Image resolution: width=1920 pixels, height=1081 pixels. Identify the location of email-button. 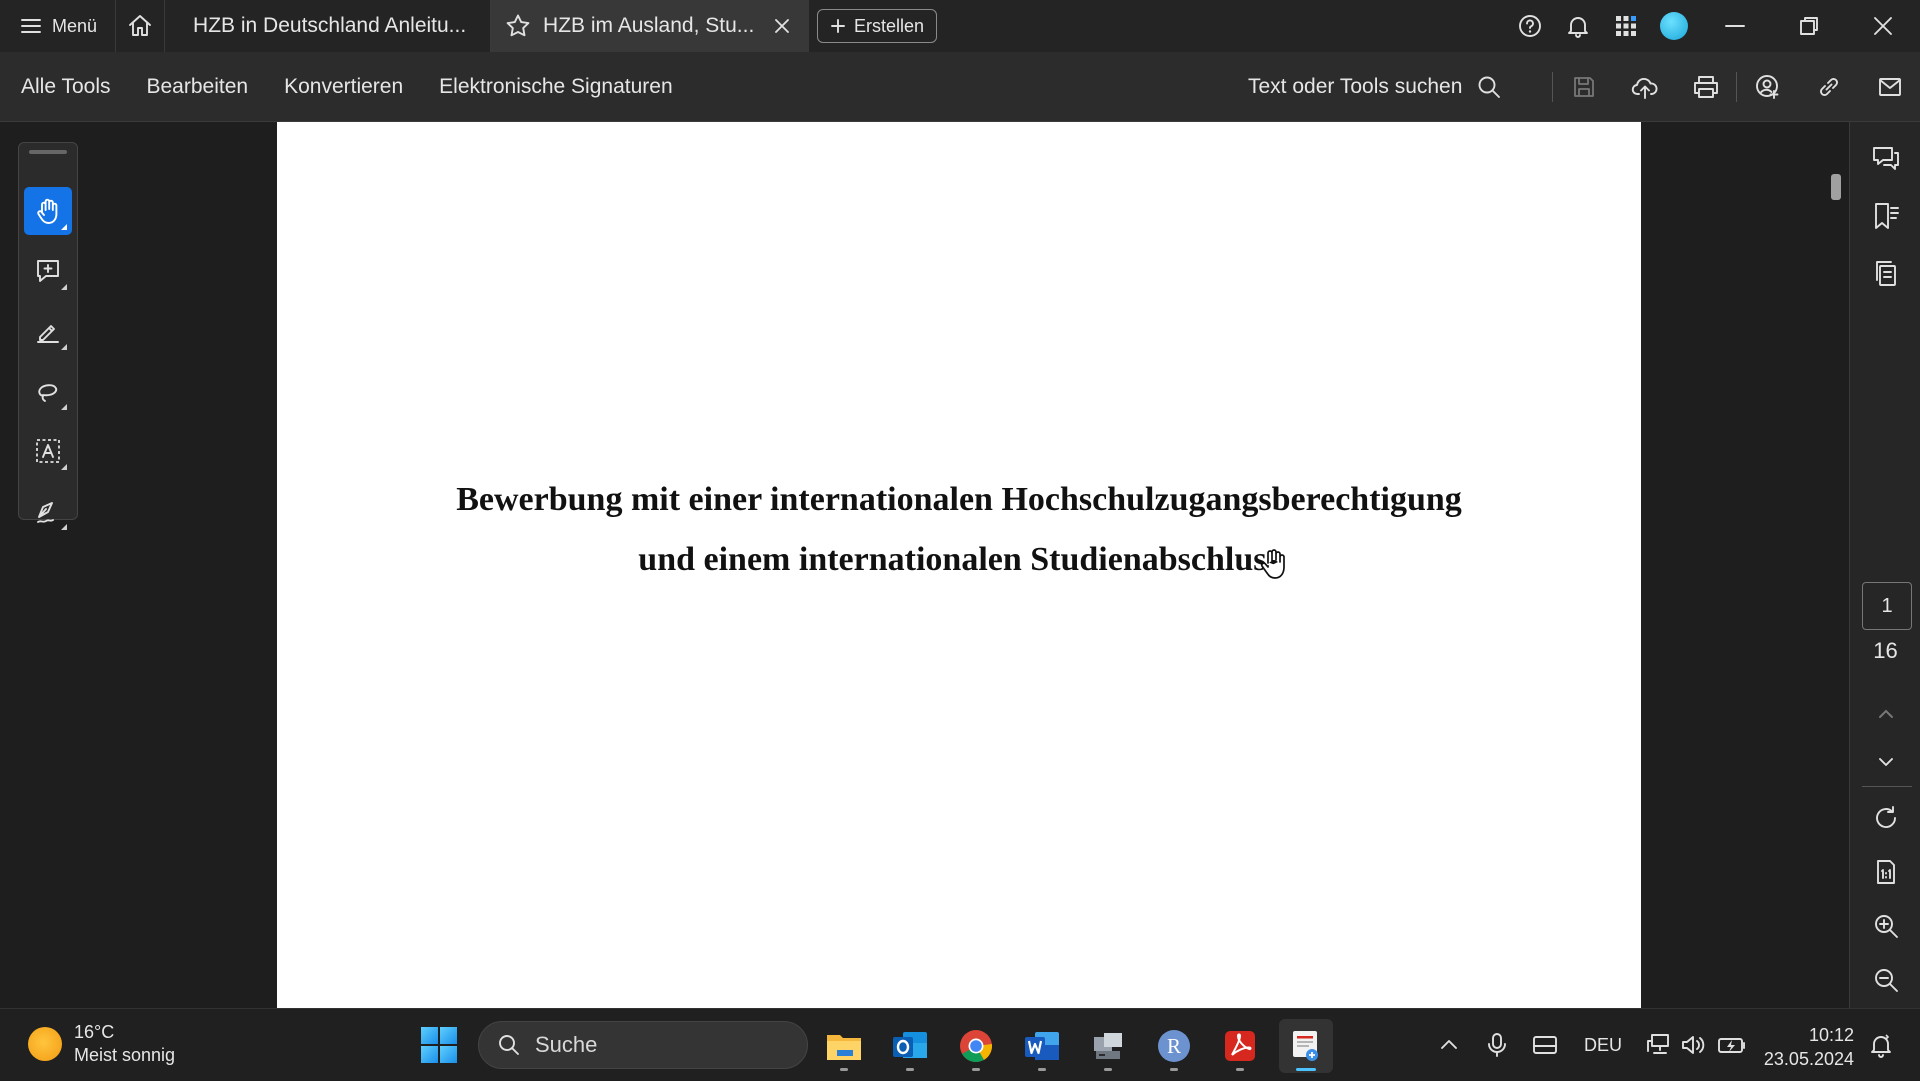
(1889, 87).